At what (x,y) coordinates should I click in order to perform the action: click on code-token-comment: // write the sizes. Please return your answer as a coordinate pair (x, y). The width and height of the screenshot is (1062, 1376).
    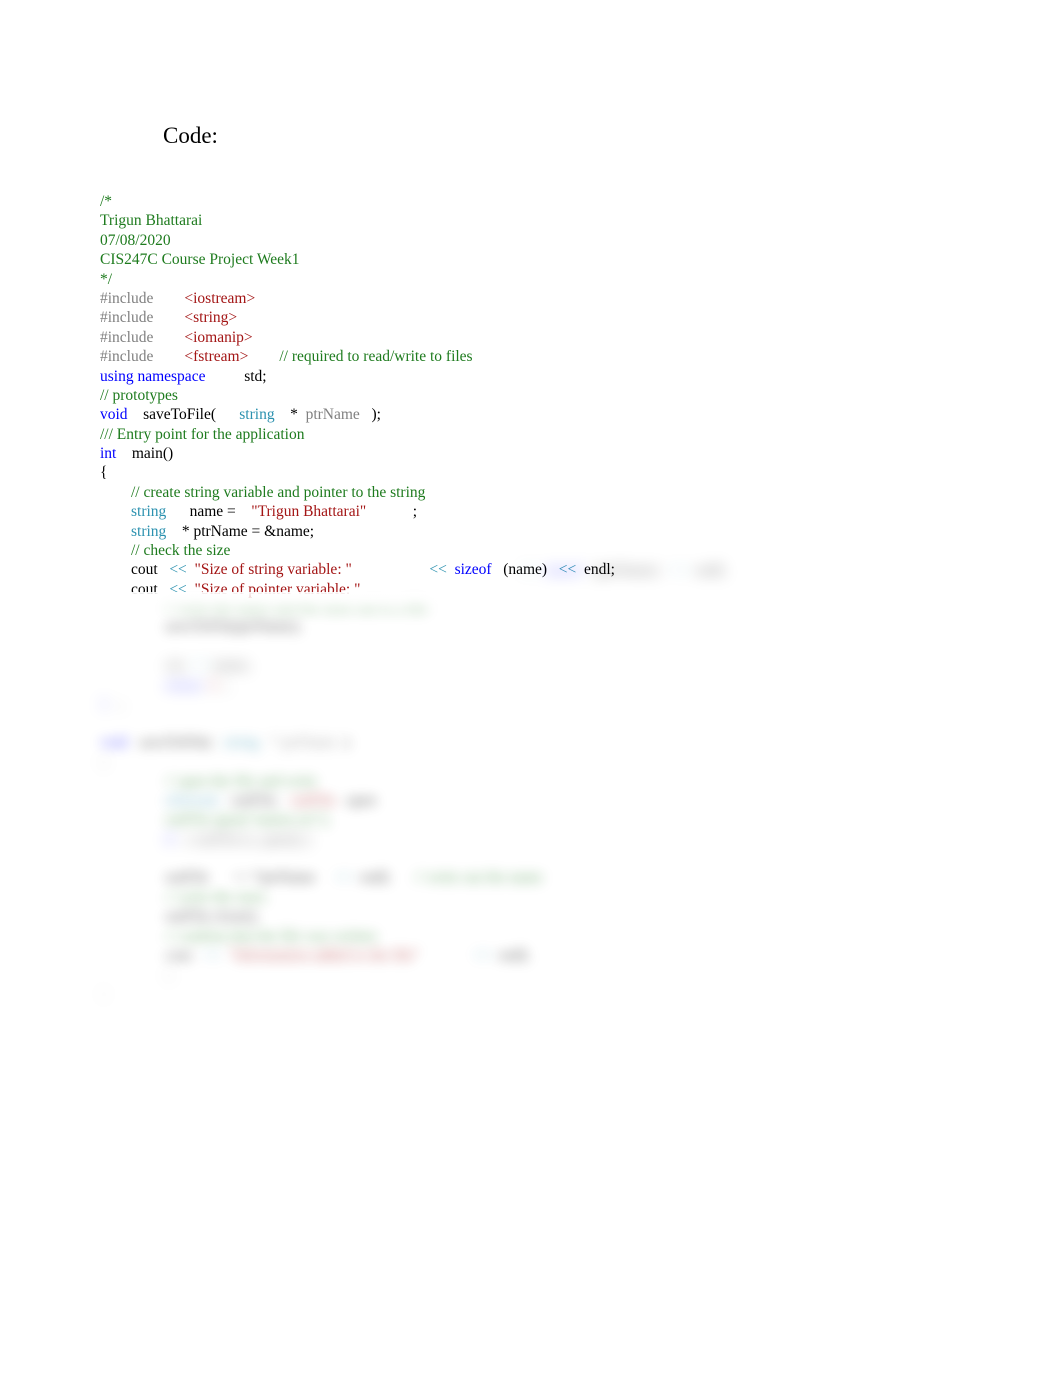
    Looking at the image, I should click on (216, 897).